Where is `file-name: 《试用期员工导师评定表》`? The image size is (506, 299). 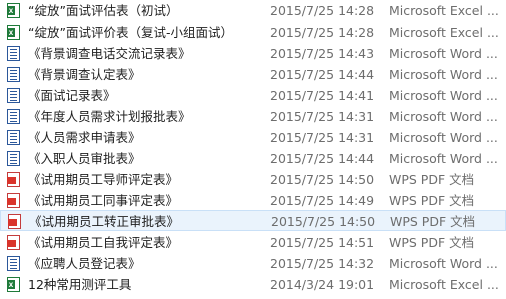
file-name: 《试用期员工导师评定表》 is located at coordinates (103, 179).